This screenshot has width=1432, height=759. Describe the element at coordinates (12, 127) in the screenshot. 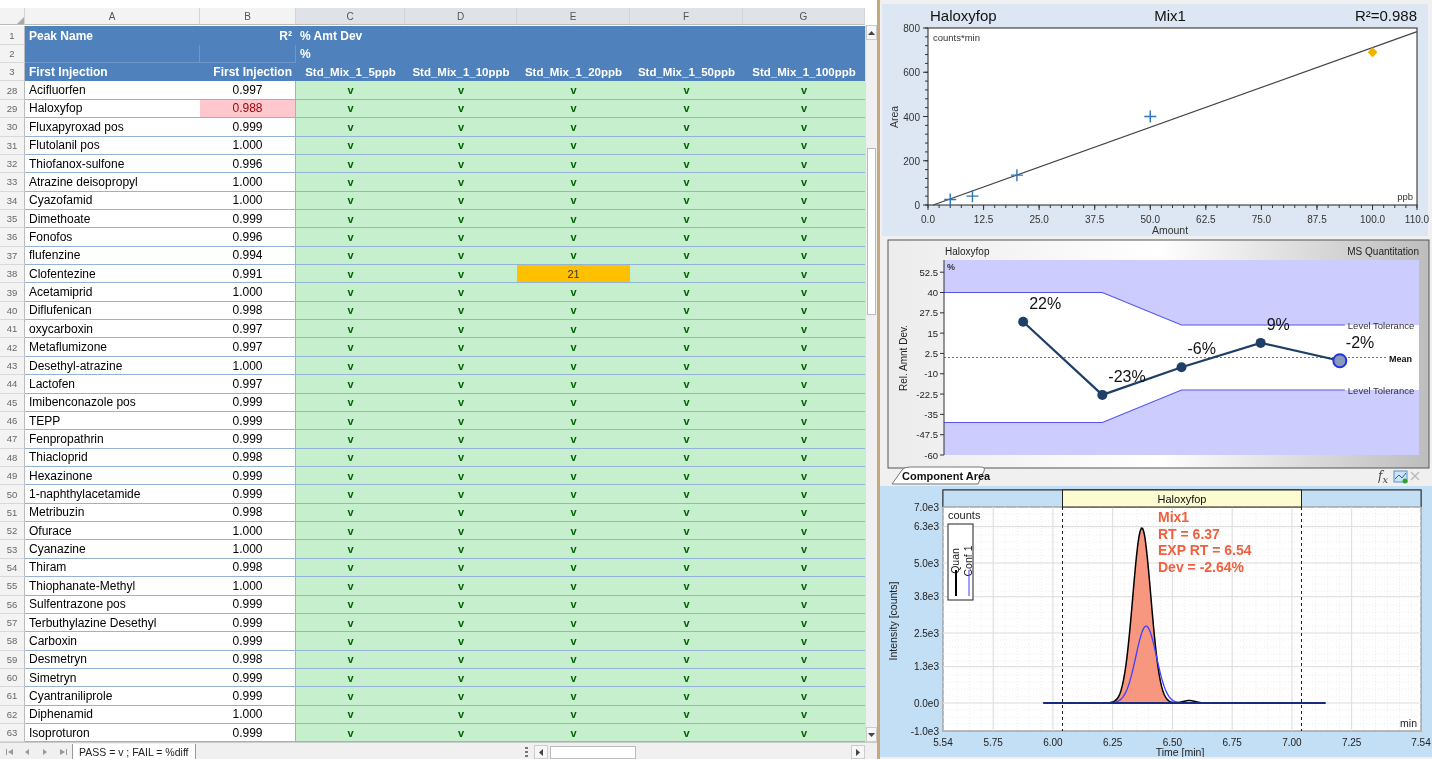

I see `row-number: 30` at that location.